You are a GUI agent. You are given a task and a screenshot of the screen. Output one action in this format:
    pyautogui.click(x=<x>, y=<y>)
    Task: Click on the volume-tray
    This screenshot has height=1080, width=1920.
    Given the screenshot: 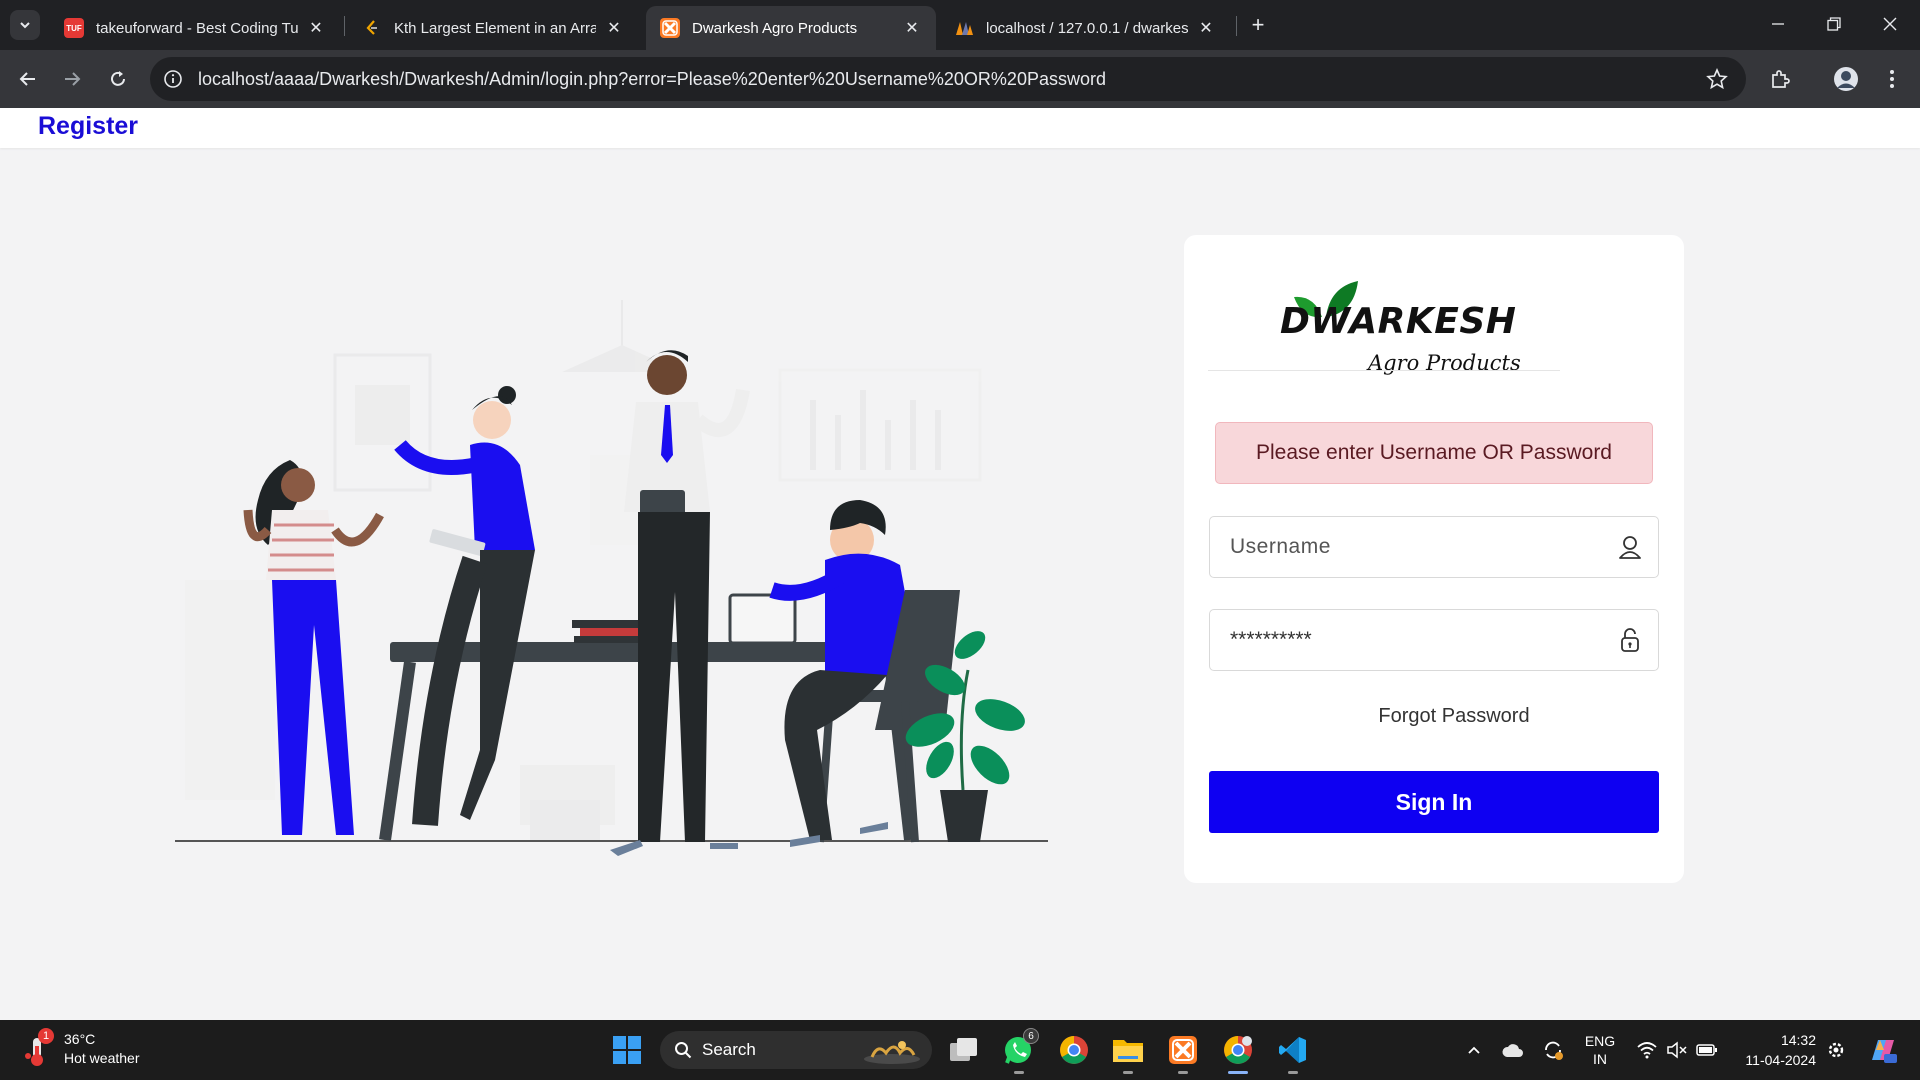 What is the action you would take?
    pyautogui.click(x=1677, y=1050)
    